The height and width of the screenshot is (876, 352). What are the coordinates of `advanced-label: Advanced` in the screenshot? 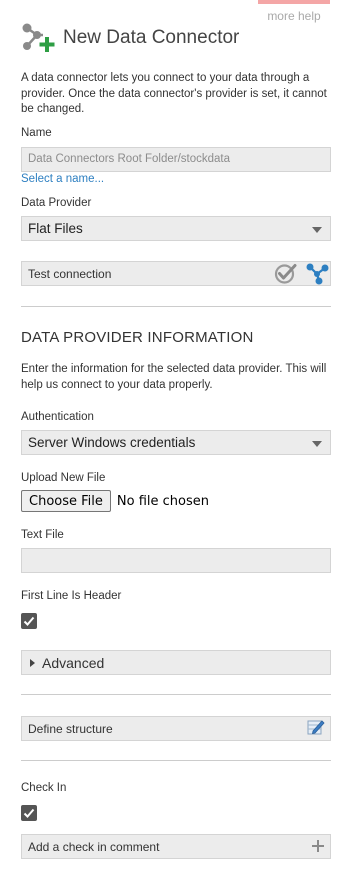 It's located at (73, 662).